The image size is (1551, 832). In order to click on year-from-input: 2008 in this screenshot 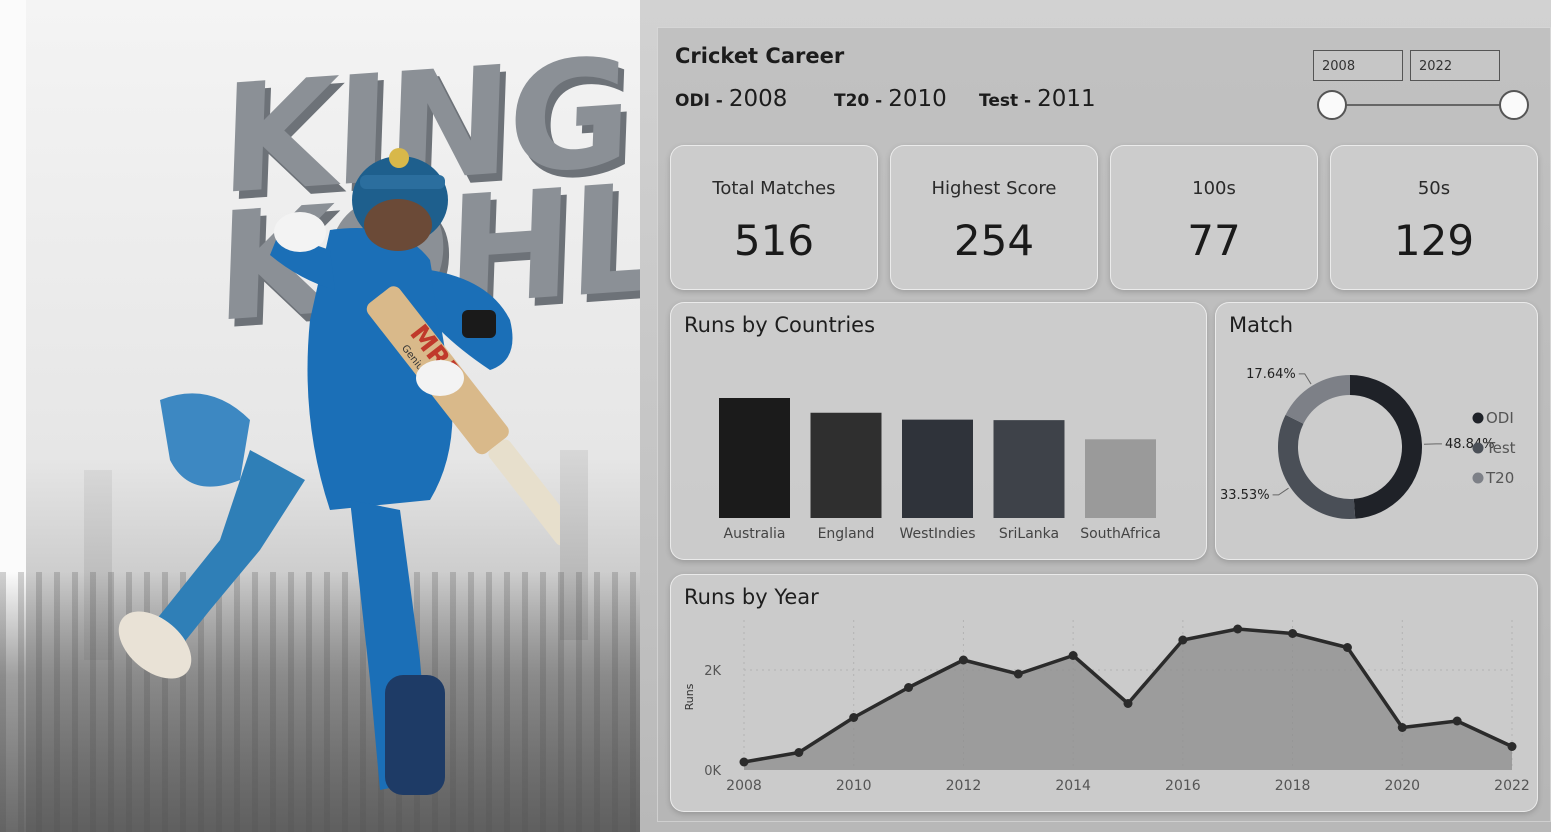, I will do `click(1358, 65)`.